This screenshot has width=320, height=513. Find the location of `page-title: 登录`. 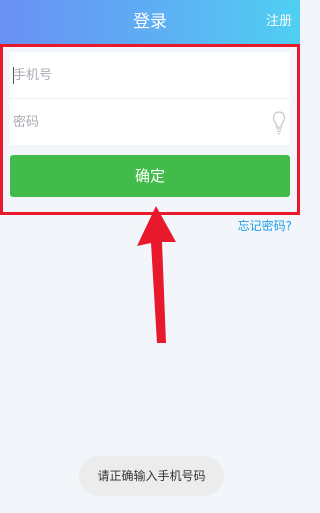

page-title: 登录 is located at coordinates (150, 22).